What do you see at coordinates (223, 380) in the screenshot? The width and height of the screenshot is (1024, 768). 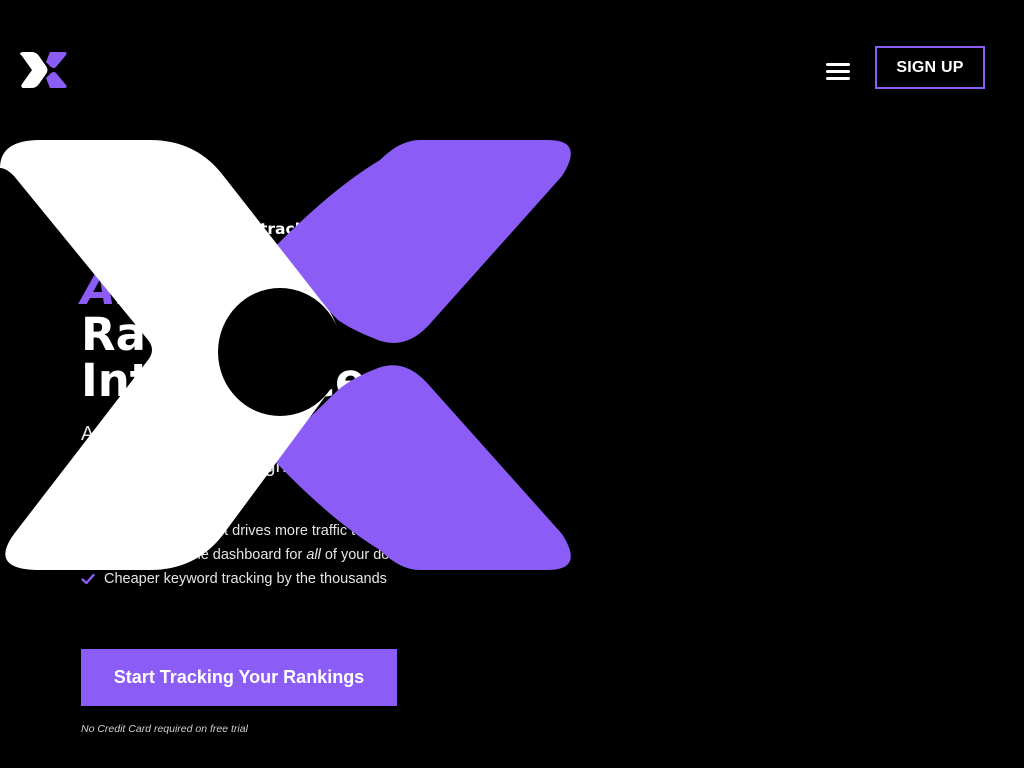 I see `headline-line-3: Int igence` at bounding box center [223, 380].